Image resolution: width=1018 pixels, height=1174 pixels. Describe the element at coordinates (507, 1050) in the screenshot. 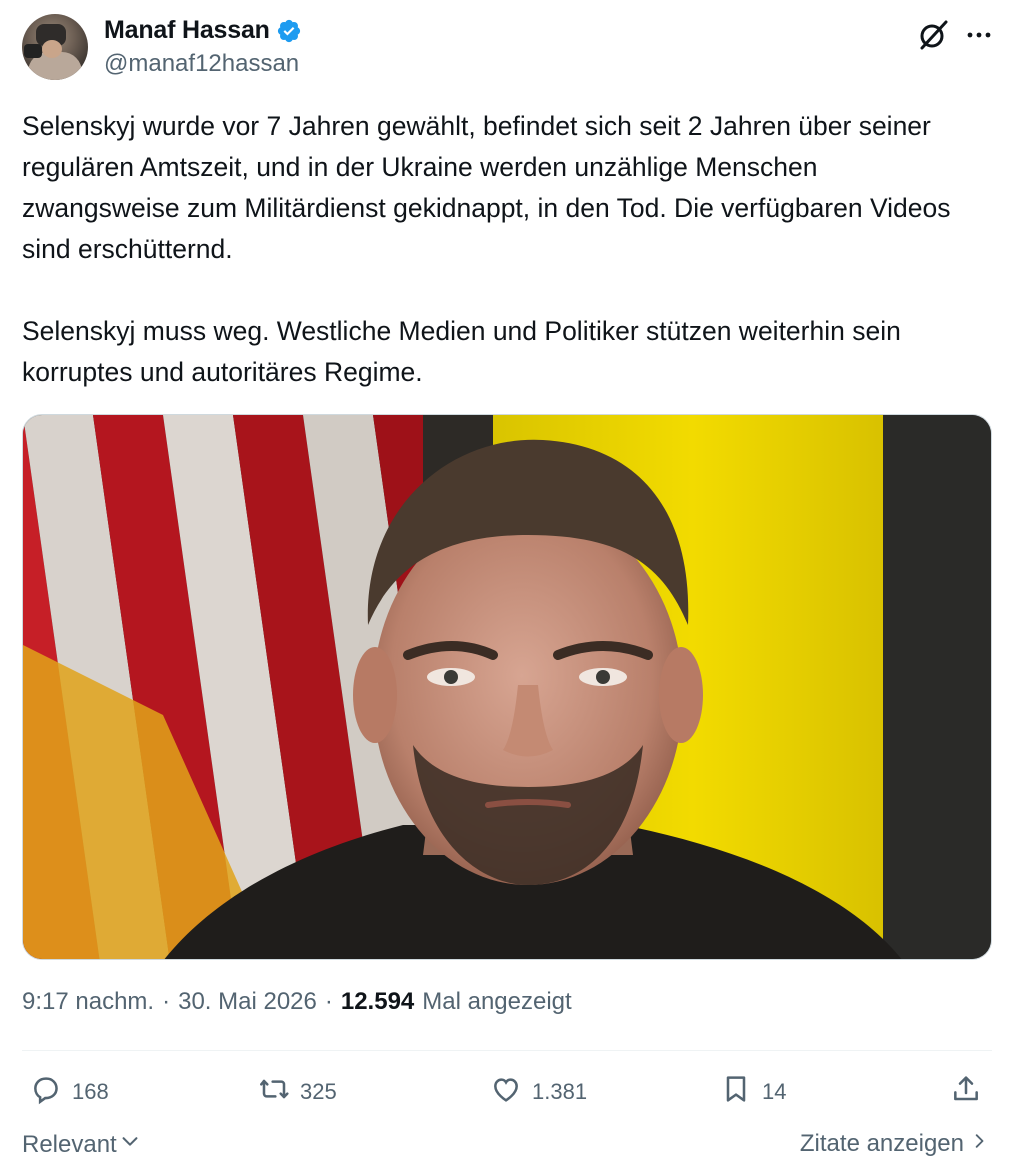

I see `divider` at that location.